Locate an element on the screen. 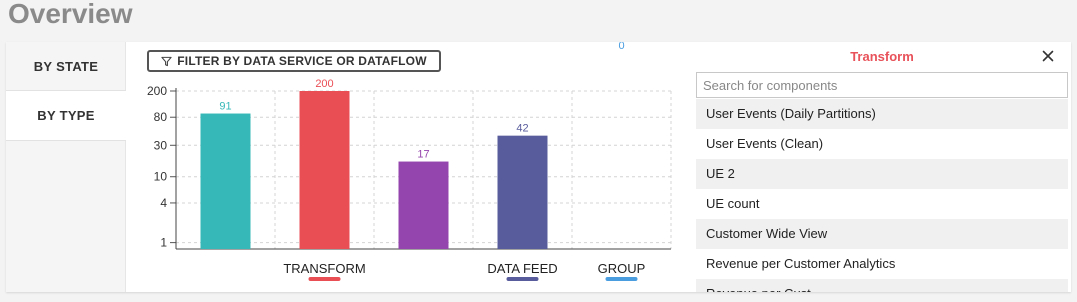  filter-icon is located at coordinates (166, 61).